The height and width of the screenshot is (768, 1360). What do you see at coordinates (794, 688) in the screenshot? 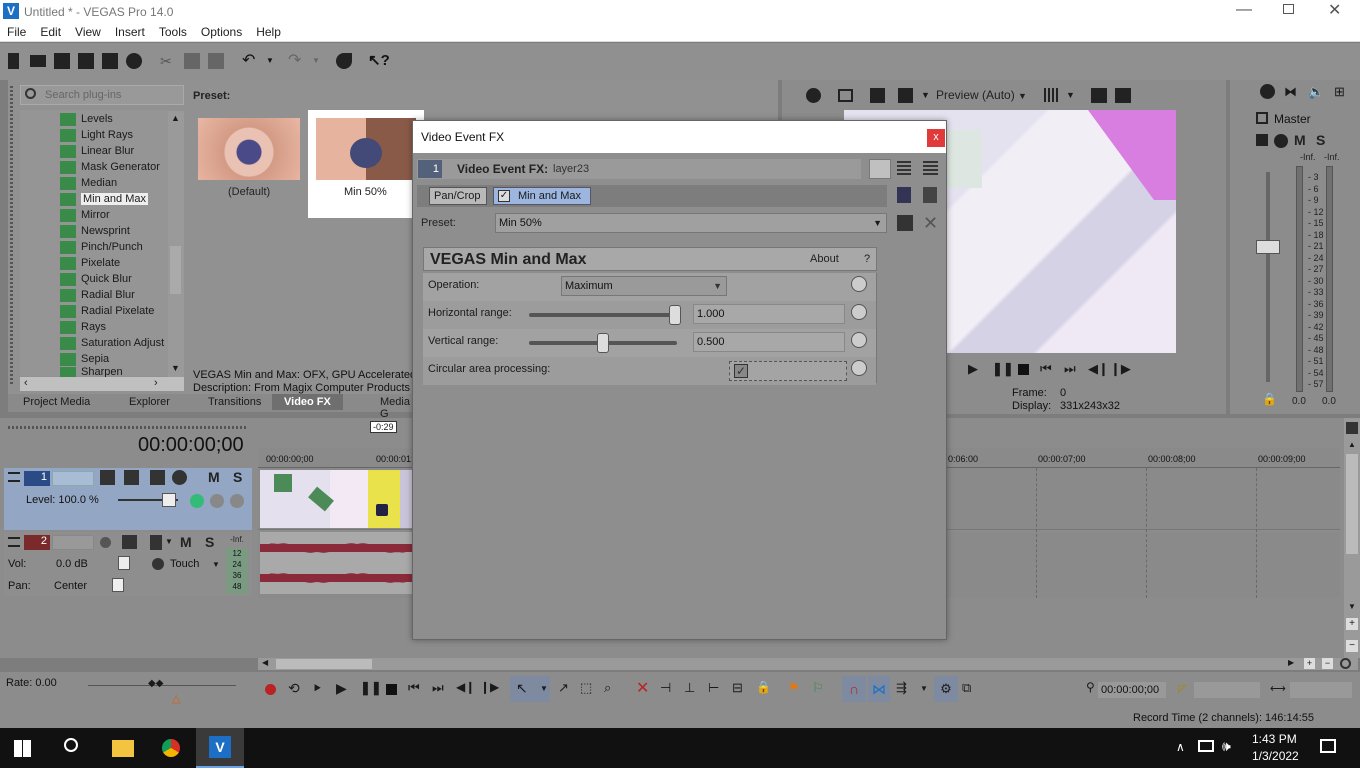
I see `insert-marker-icon: ⚑` at bounding box center [794, 688].